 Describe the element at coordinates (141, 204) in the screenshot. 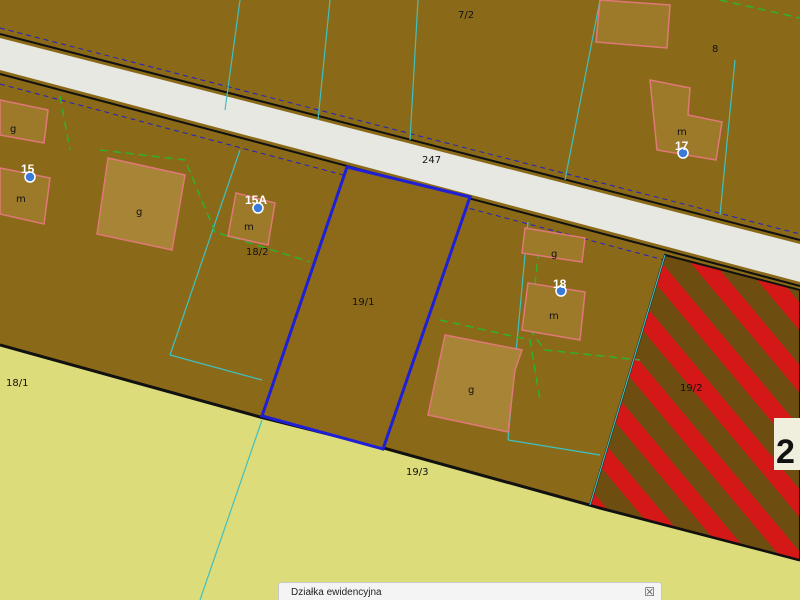

I see `building-g-left` at that location.